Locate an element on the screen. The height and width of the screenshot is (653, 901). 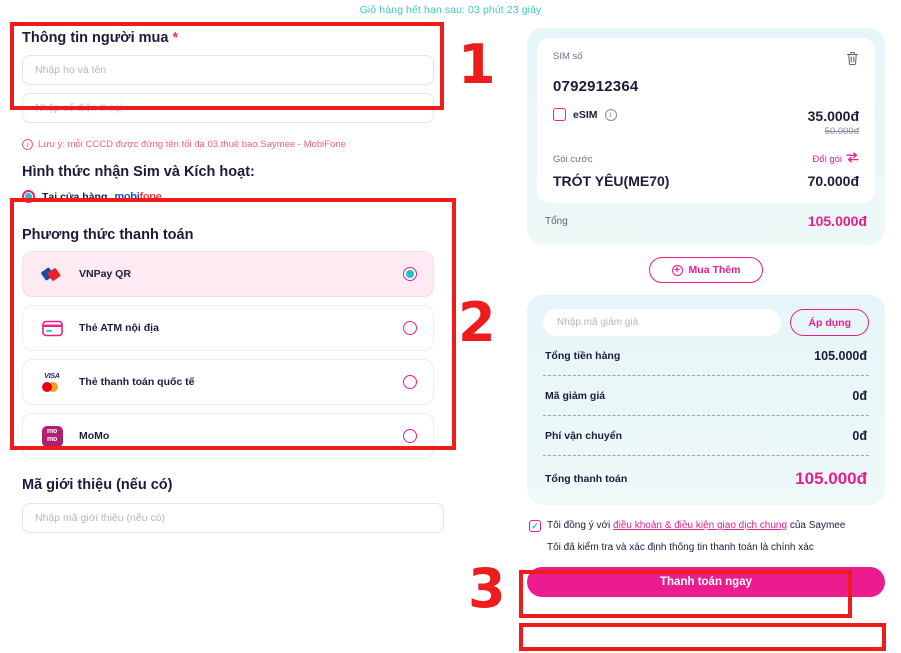
mobifone-logo: mobifone is located at coordinates (137, 197).